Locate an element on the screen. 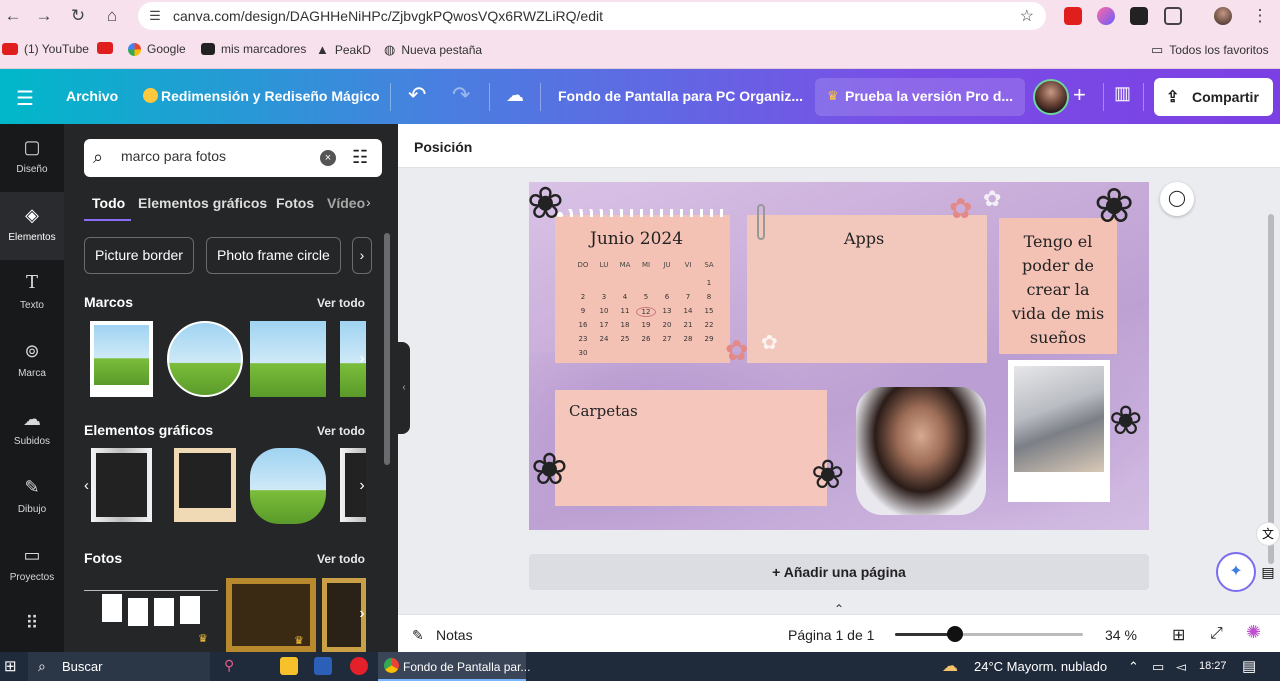  bookmark-new-tab: ◍ Nueva pestaña is located at coordinates (433, 50).